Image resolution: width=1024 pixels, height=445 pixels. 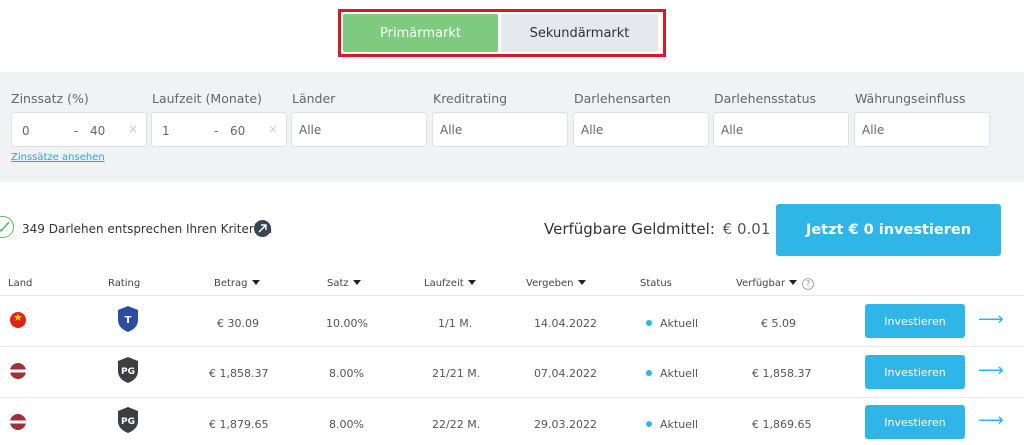 I want to click on col-header-verfuegbar-label: Verfügbar, so click(x=761, y=283).